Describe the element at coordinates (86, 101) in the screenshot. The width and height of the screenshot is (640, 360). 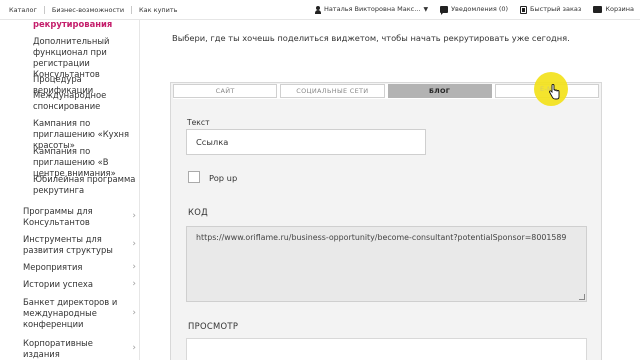
I see `sidebar-subitem-international-sponsoring: Международное спонсирование` at that location.